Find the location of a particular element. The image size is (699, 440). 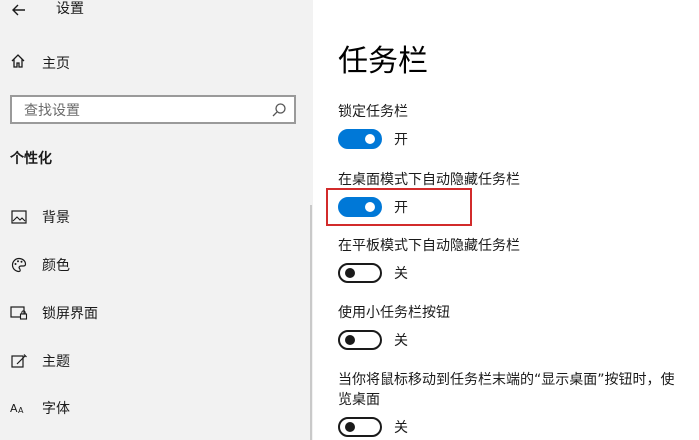

peek-desktop-toggle is located at coordinates (360, 427).